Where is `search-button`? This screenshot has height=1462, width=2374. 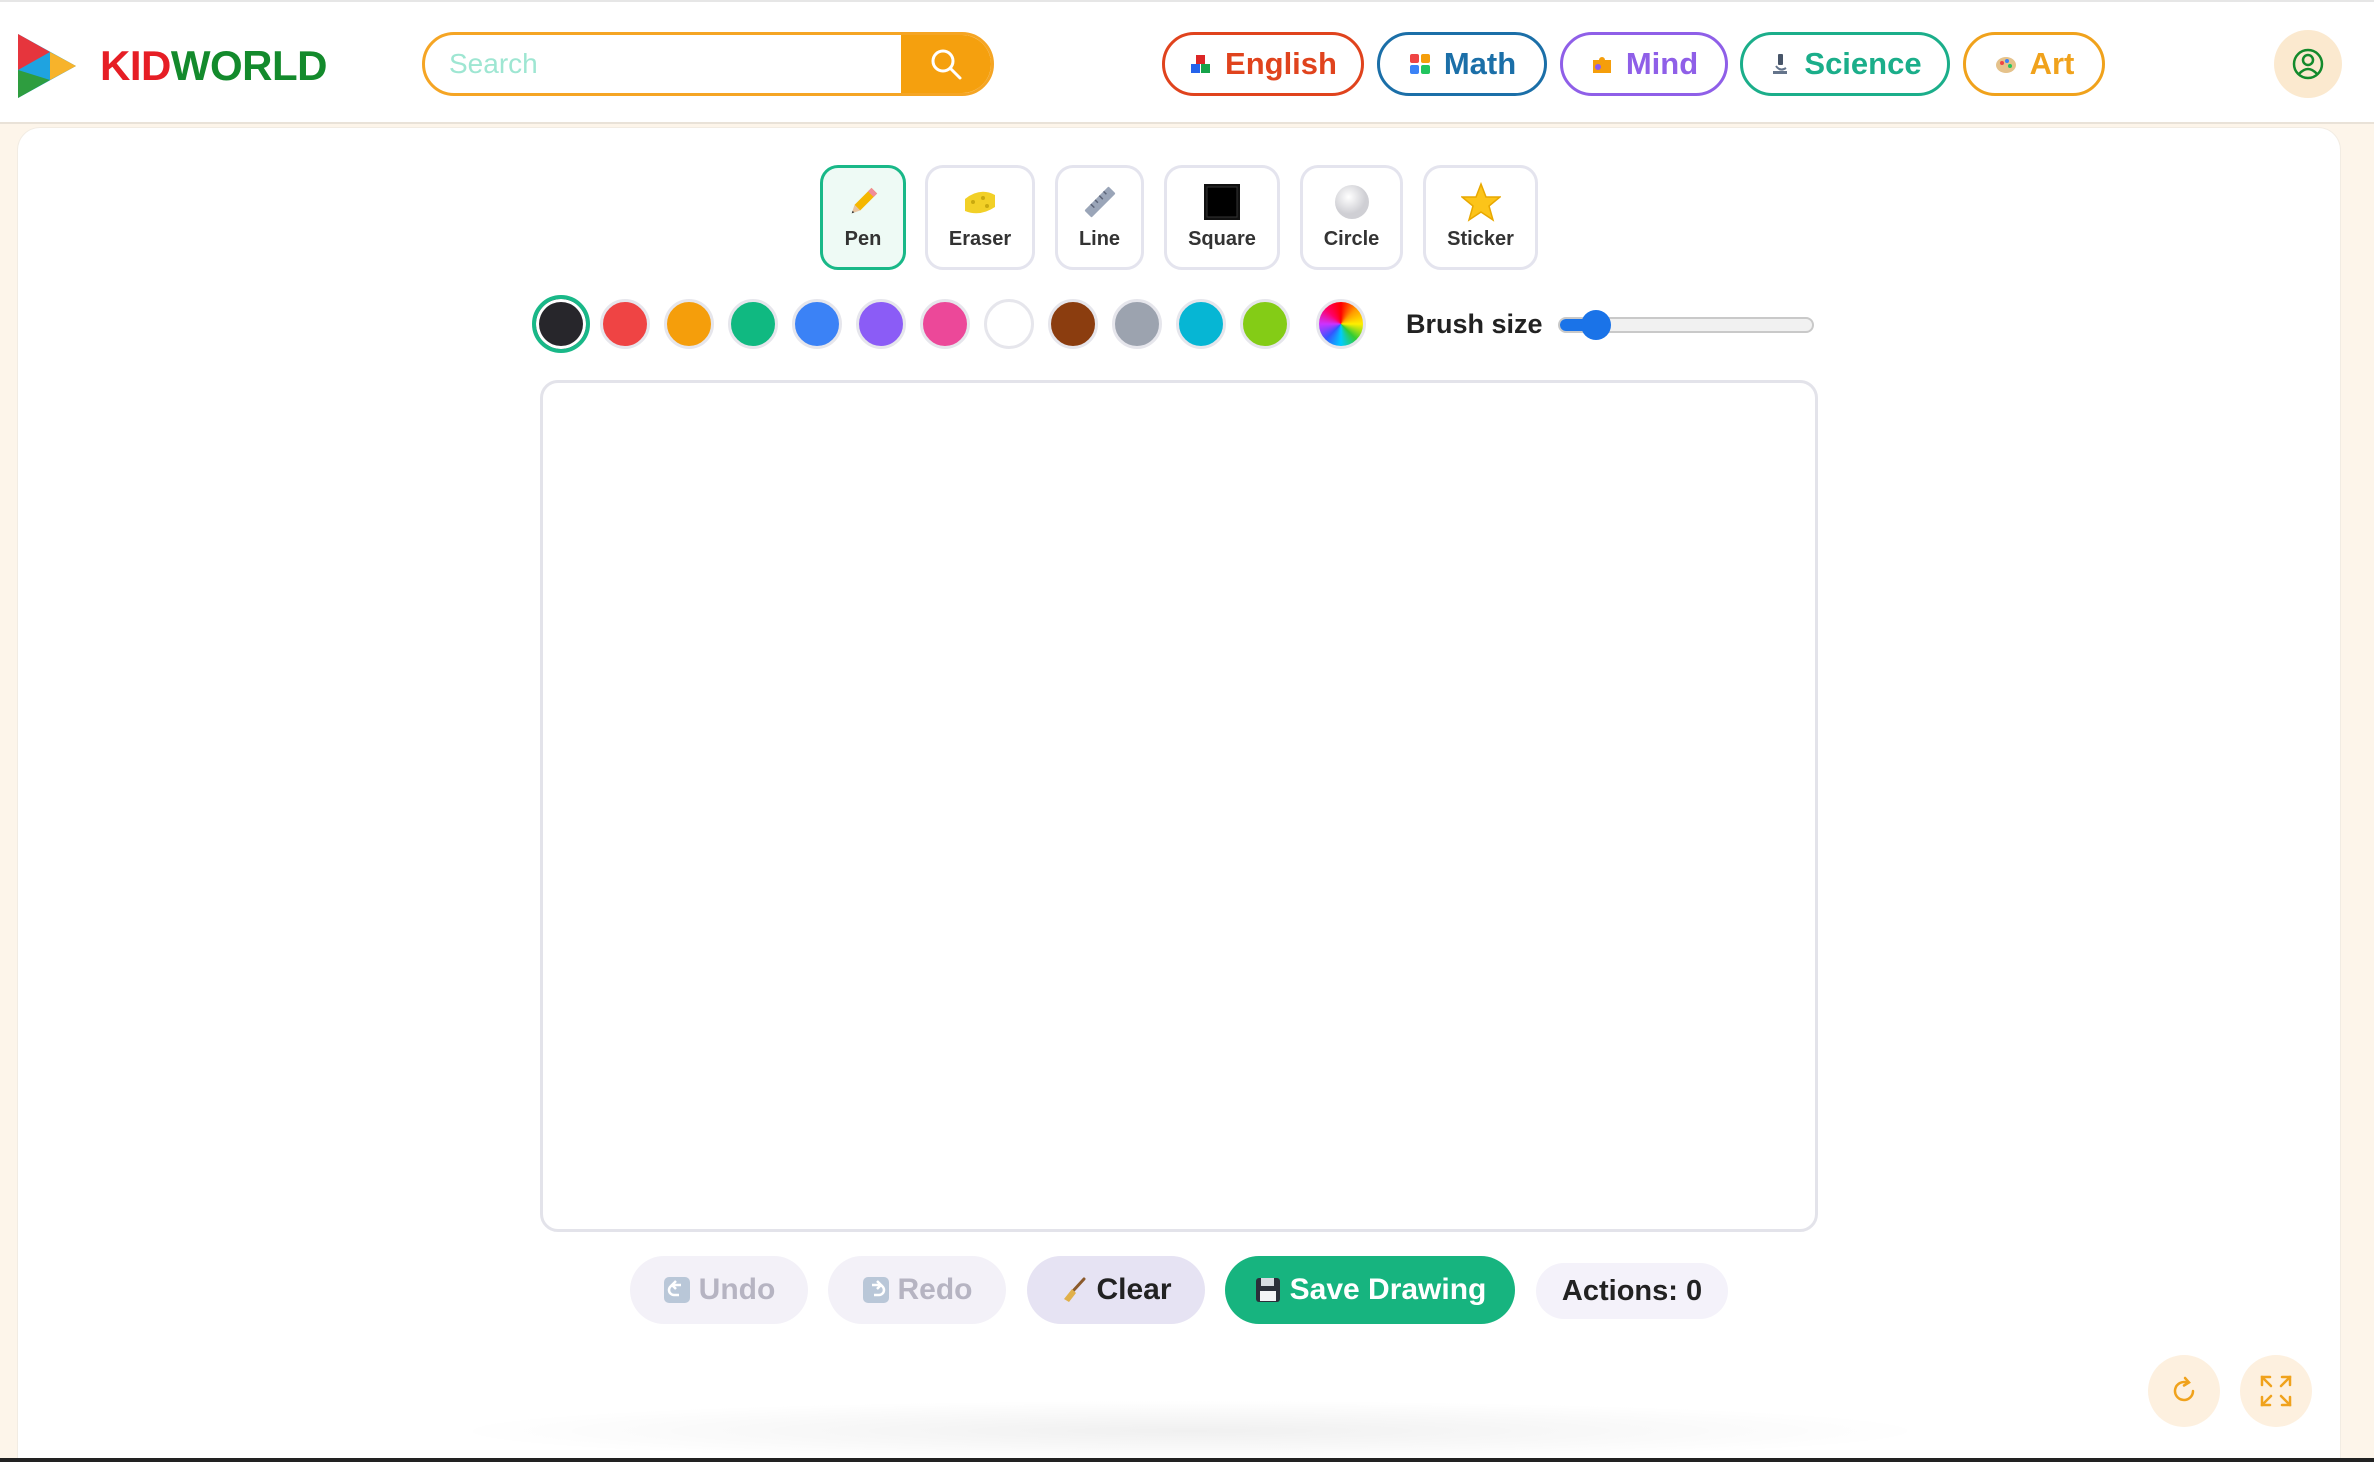 search-button is located at coordinates (946, 64).